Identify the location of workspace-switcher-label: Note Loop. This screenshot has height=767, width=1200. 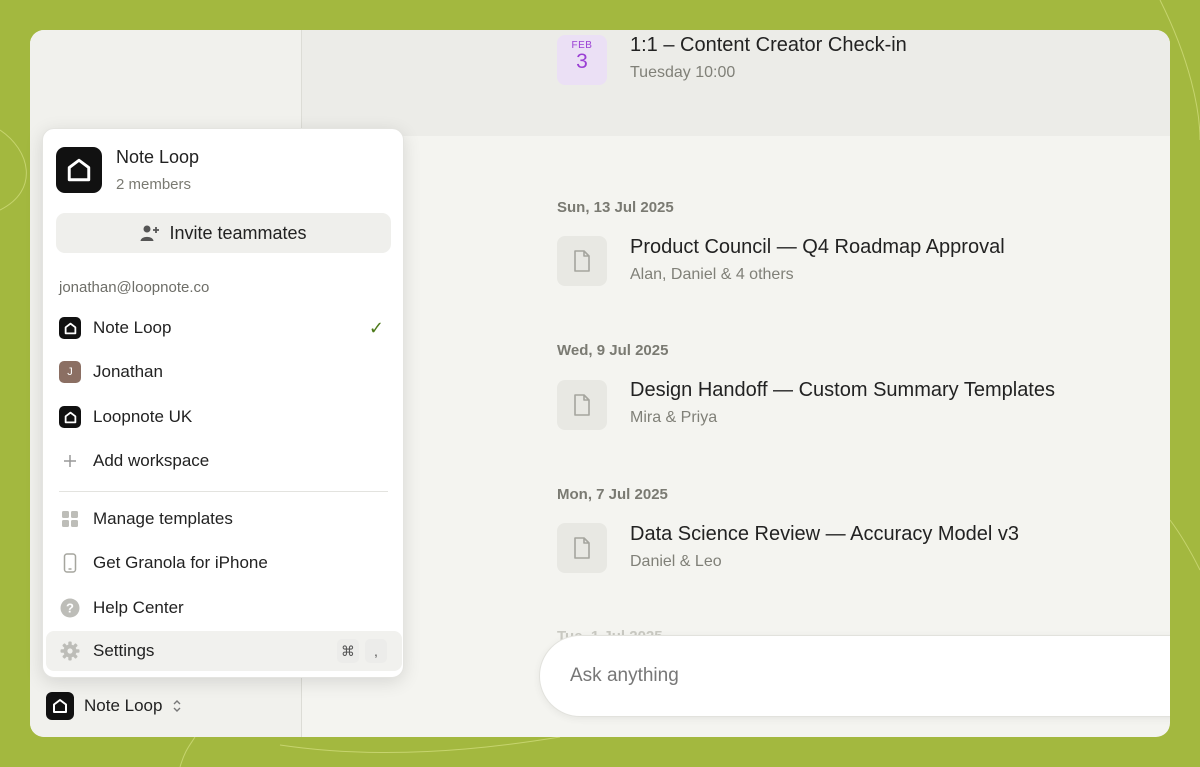
(123, 705).